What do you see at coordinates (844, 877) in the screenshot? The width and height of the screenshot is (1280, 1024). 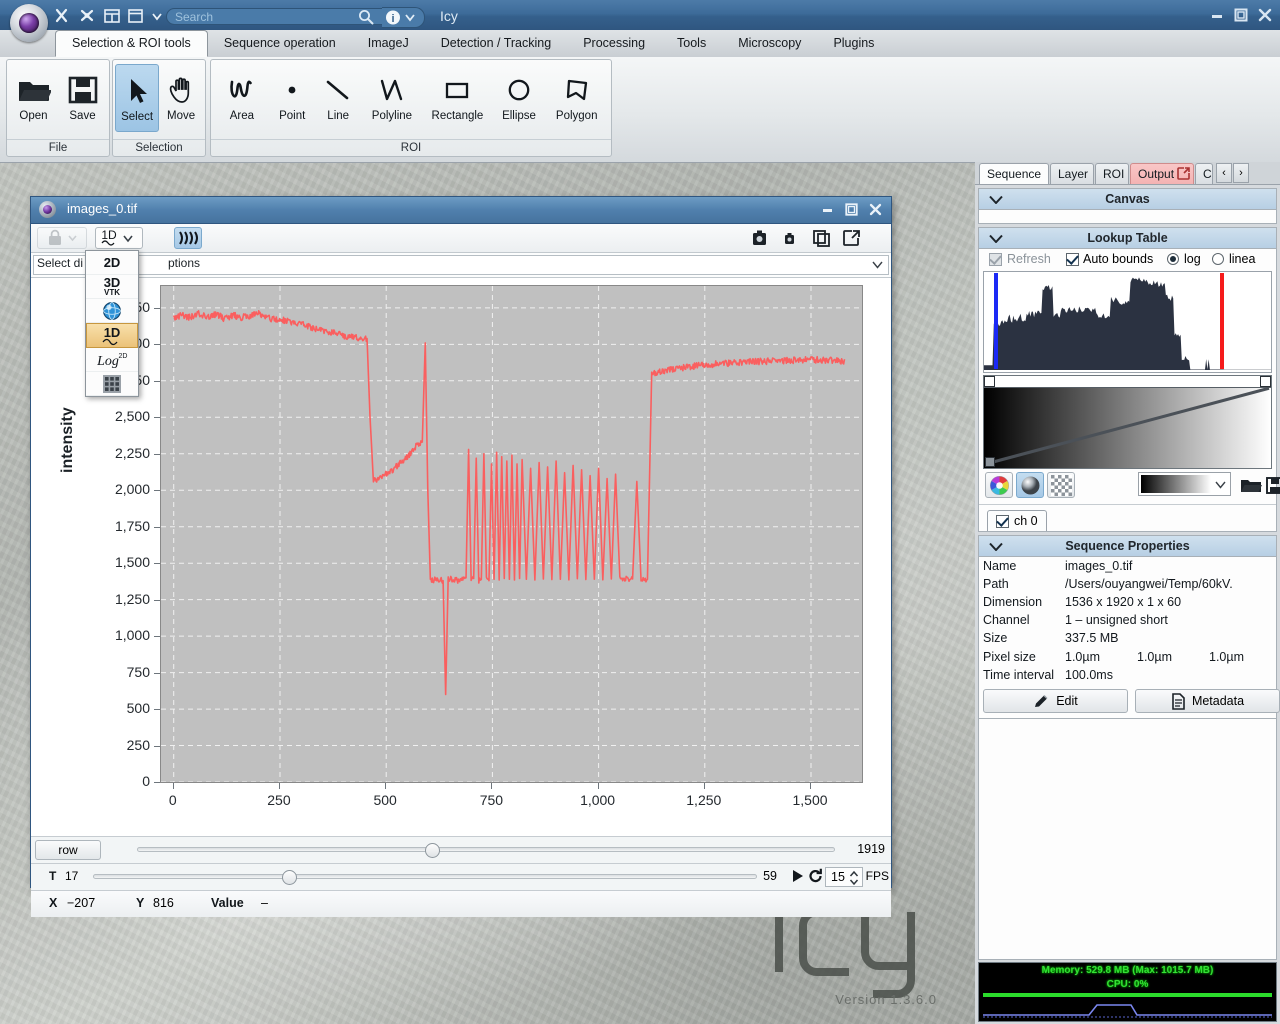 I see `fps-stepper: 15` at bounding box center [844, 877].